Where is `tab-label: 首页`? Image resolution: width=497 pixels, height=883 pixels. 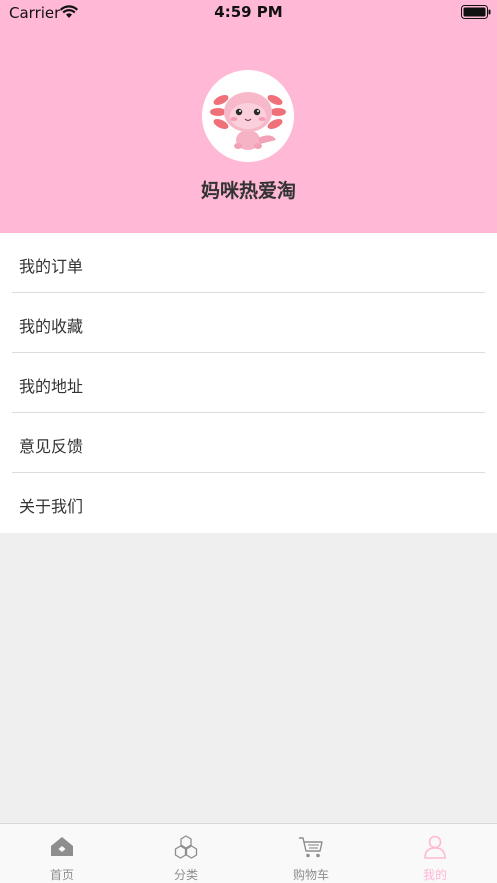
tab-label: 首页 is located at coordinates (61, 875).